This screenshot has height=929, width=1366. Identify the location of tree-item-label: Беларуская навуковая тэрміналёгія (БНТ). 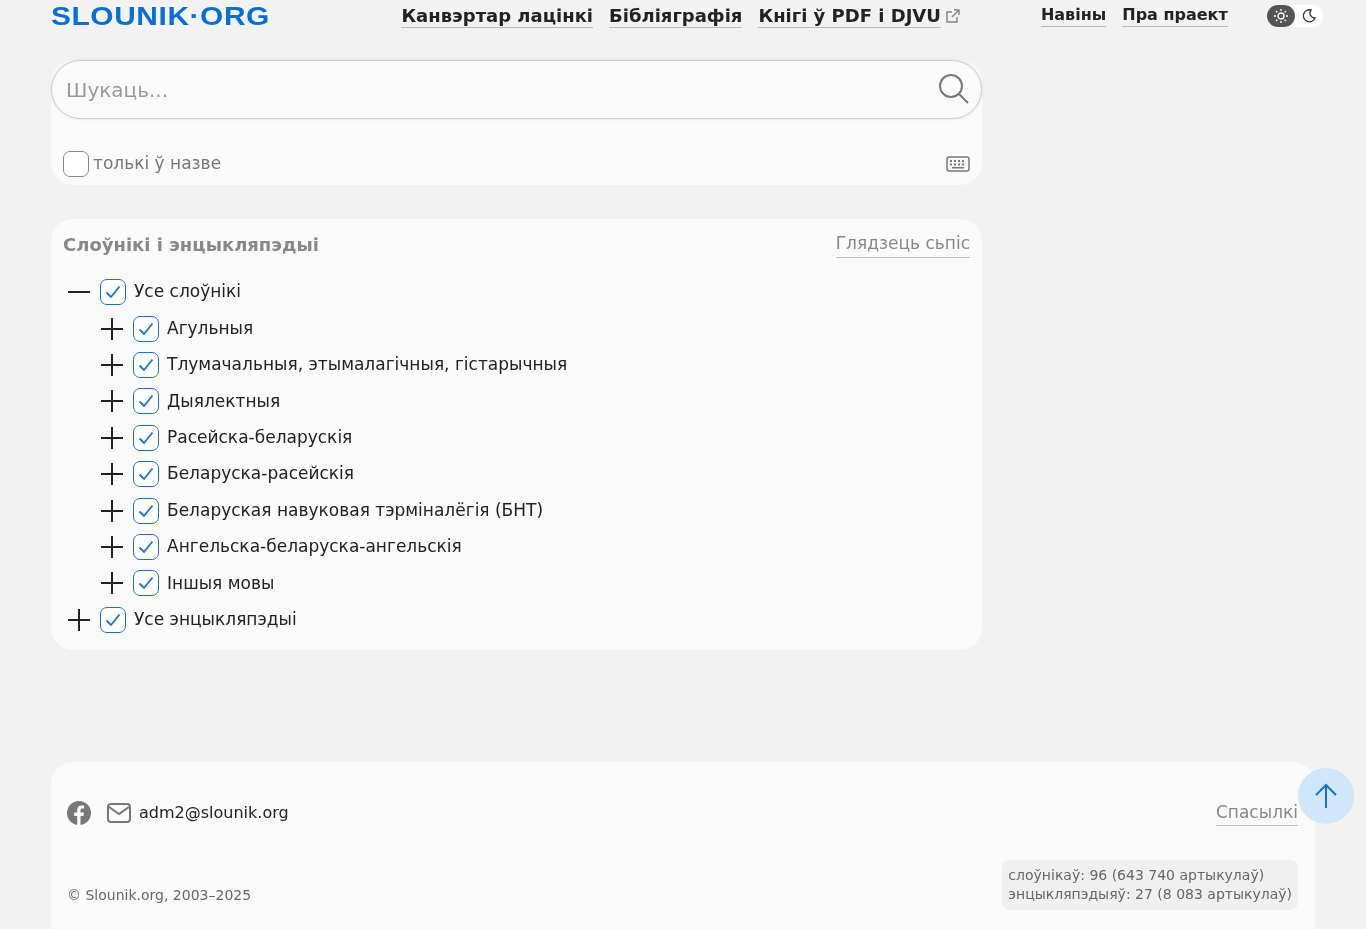
(355, 510).